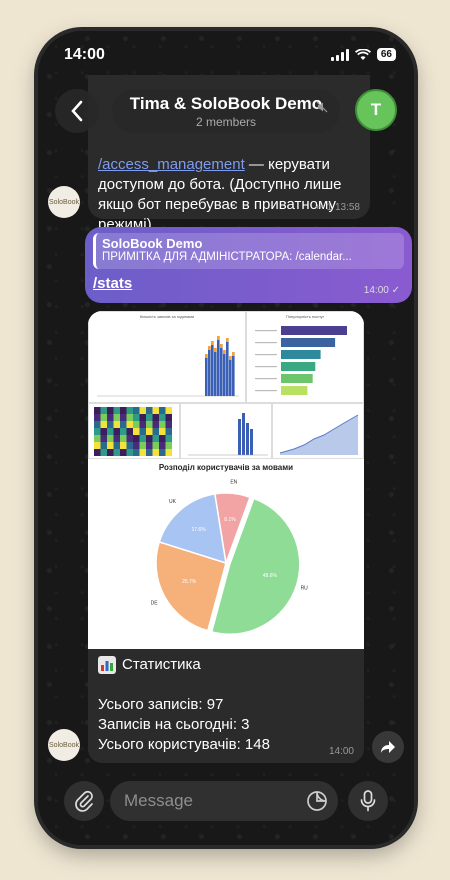  What do you see at coordinates (230, 520) in the screenshot?
I see `pie-pct-label-en: 8.1%` at bounding box center [230, 520].